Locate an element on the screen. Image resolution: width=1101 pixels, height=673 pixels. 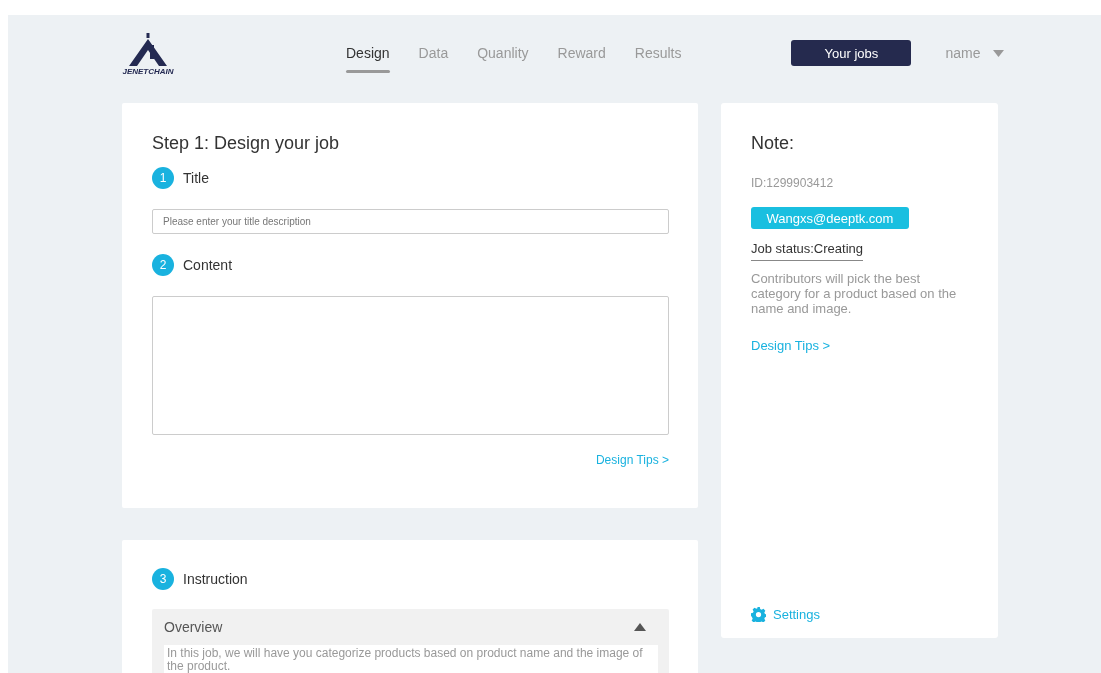
settings-button: Settings is located at coordinates (785, 614).